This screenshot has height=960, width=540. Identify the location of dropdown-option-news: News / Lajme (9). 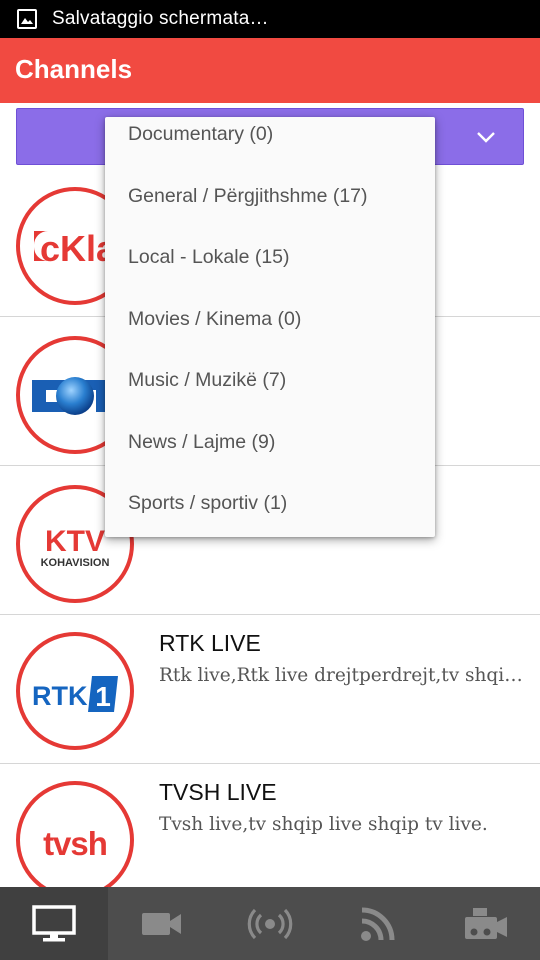
(270, 442).